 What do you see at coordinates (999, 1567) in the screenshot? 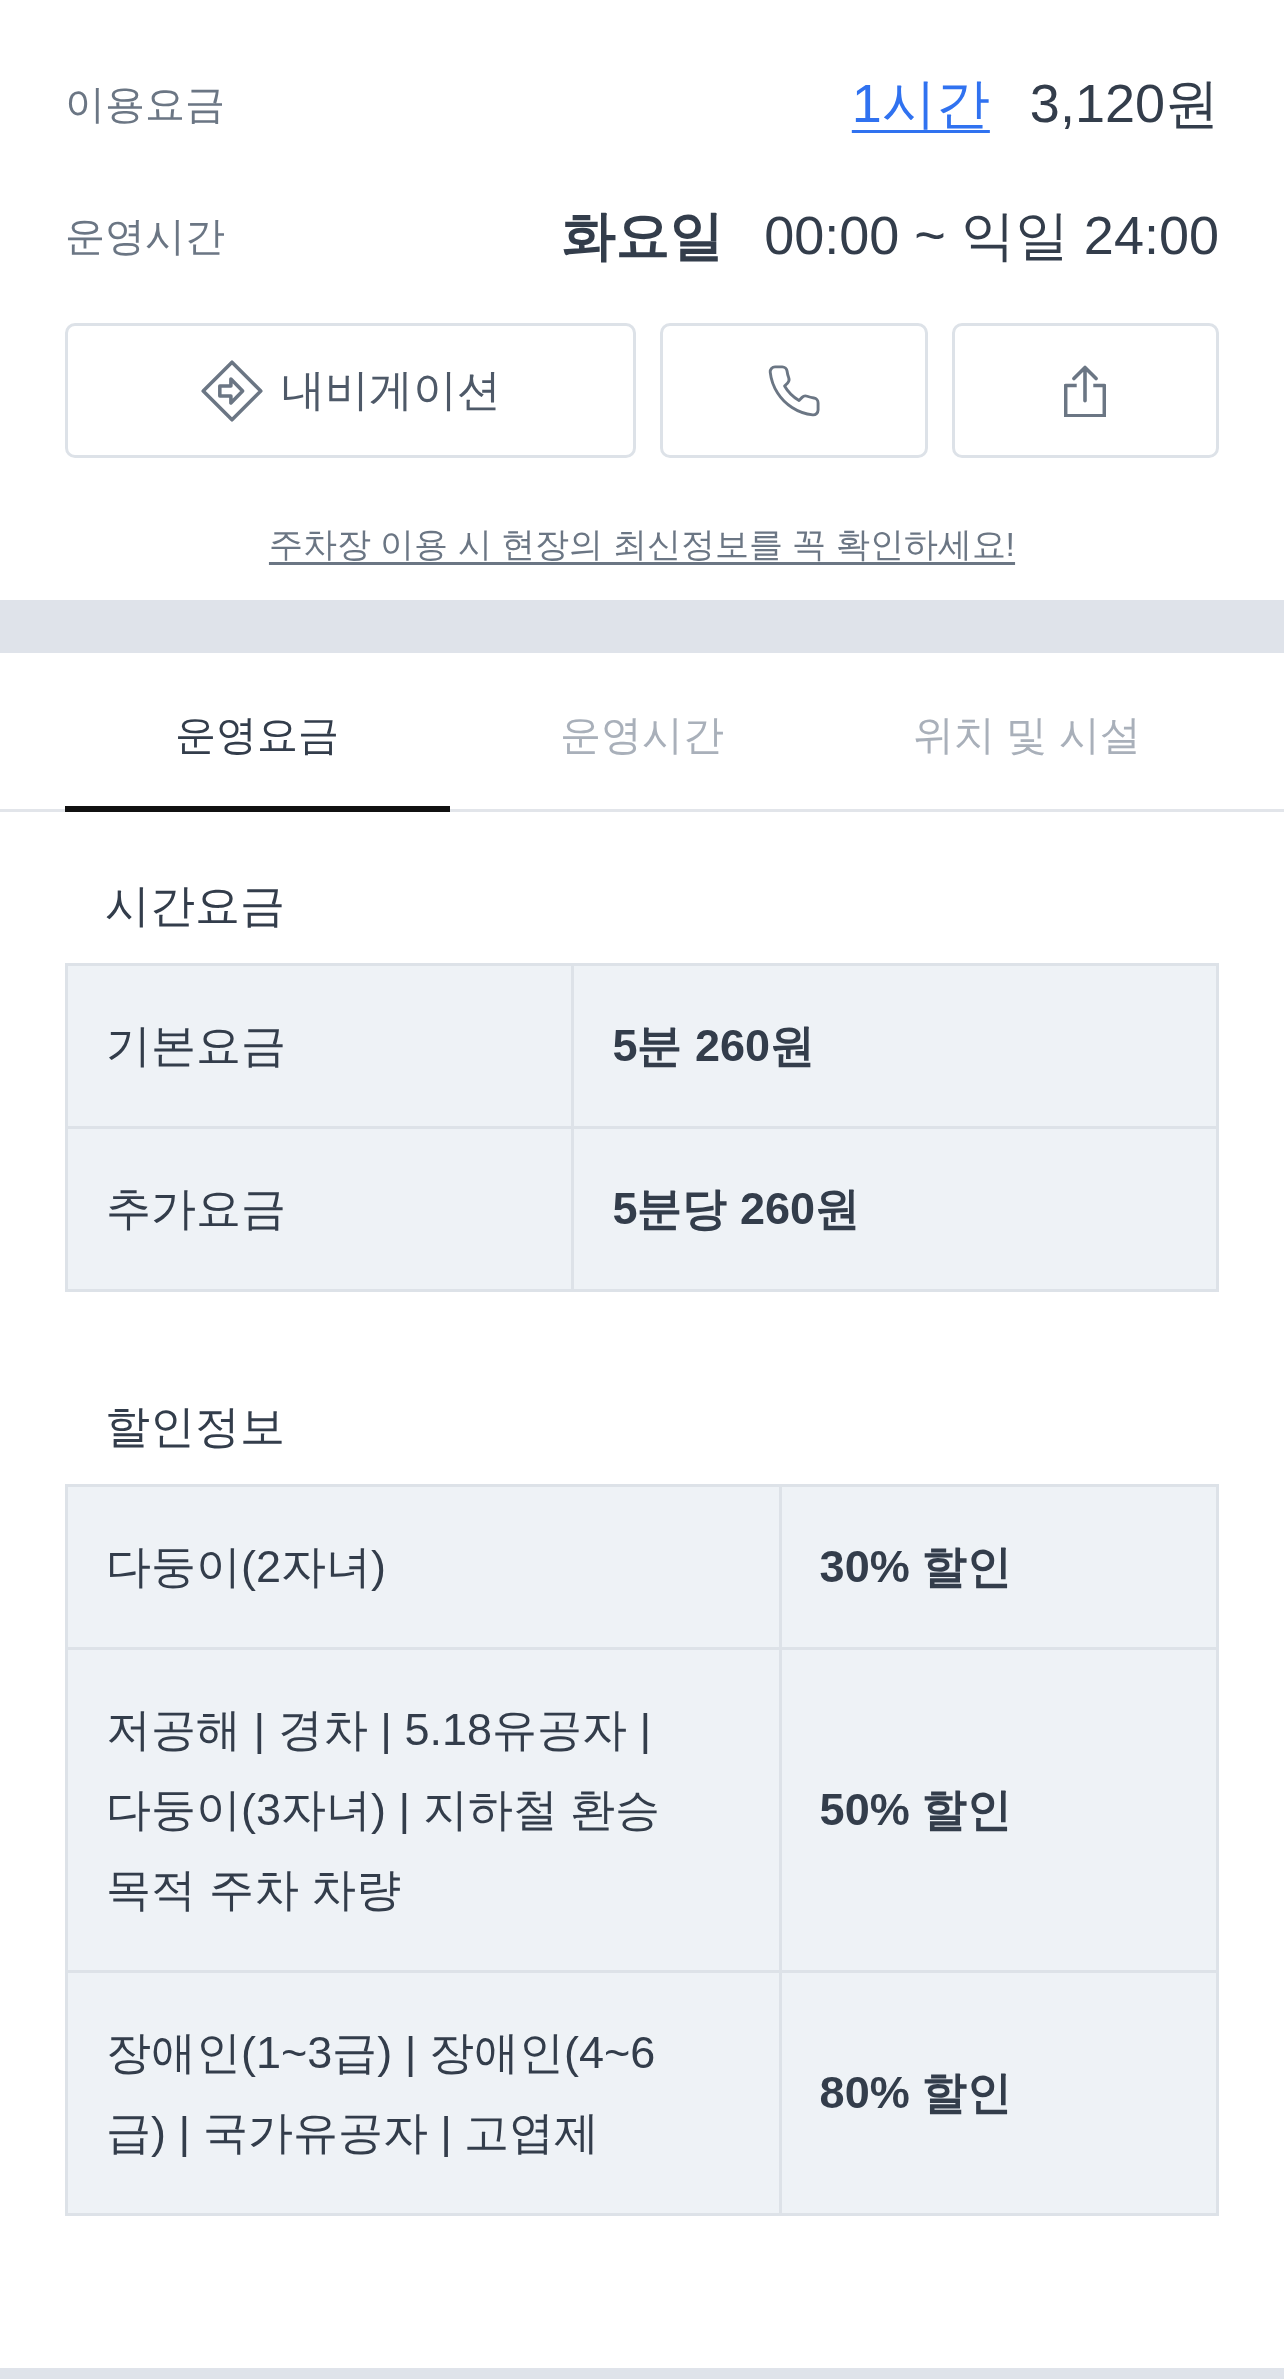
I see `table-cell: 30% 할인` at bounding box center [999, 1567].